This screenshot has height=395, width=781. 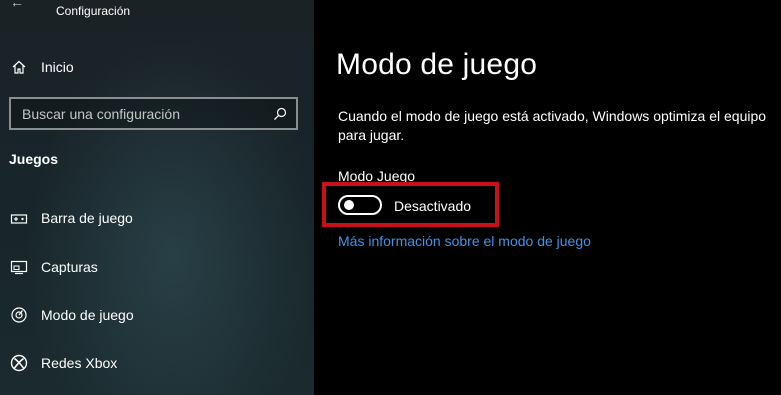 What do you see at coordinates (464, 241) in the screenshot?
I see `more-info-link: Más información sobre el modo de juego` at bounding box center [464, 241].